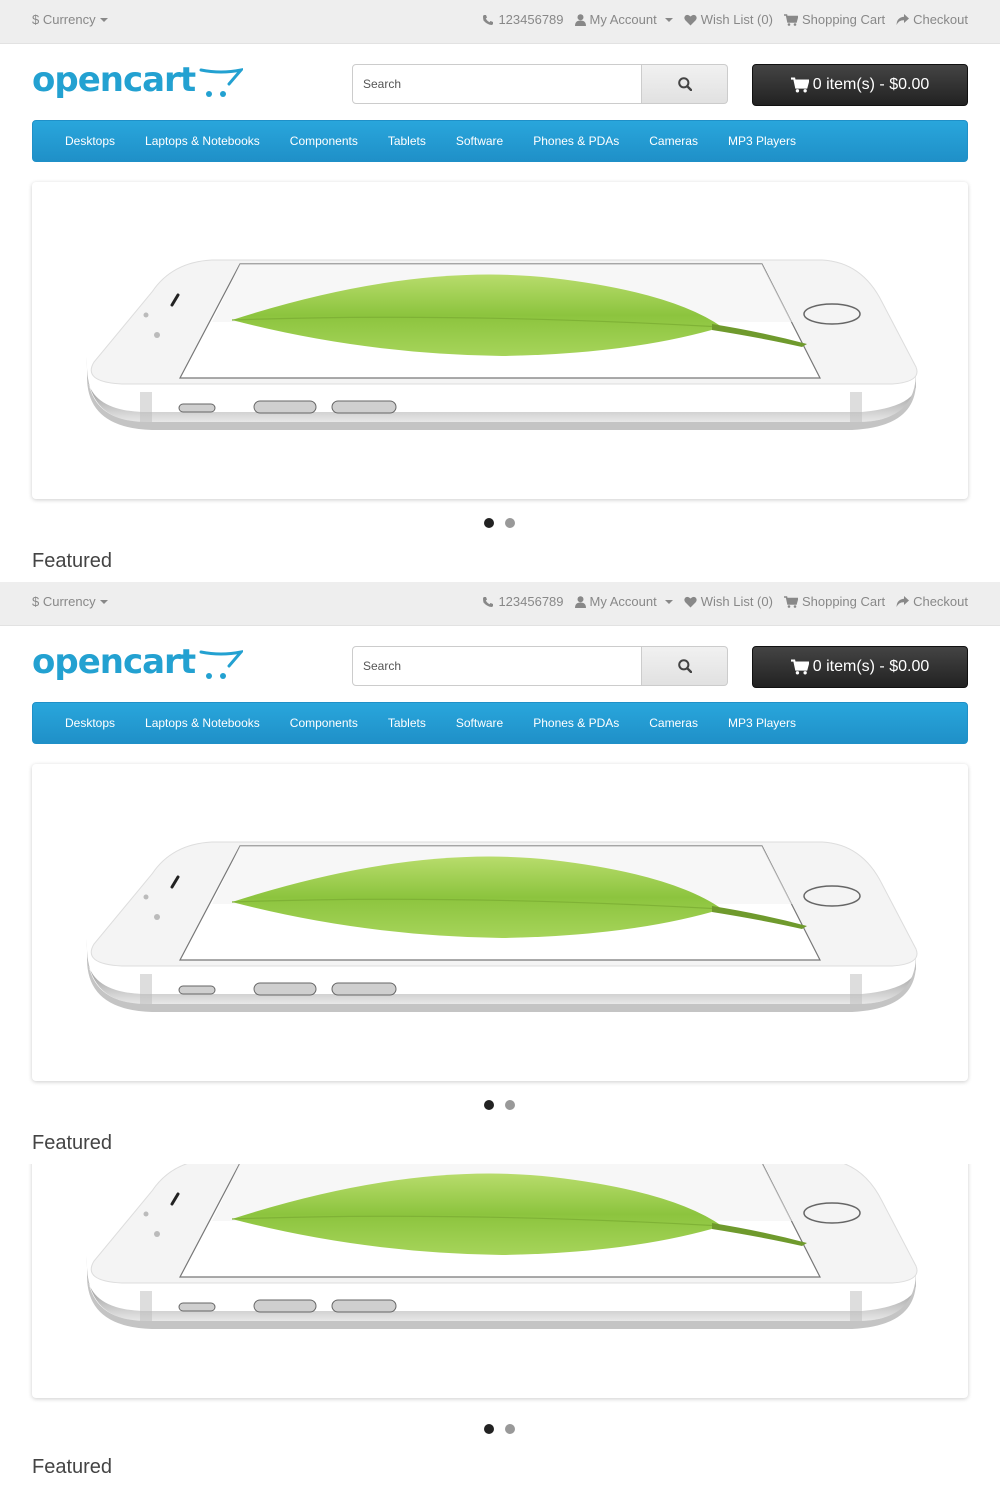 The image size is (1000, 1488). I want to click on wish-list-label: Wish List (0), so click(736, 19).